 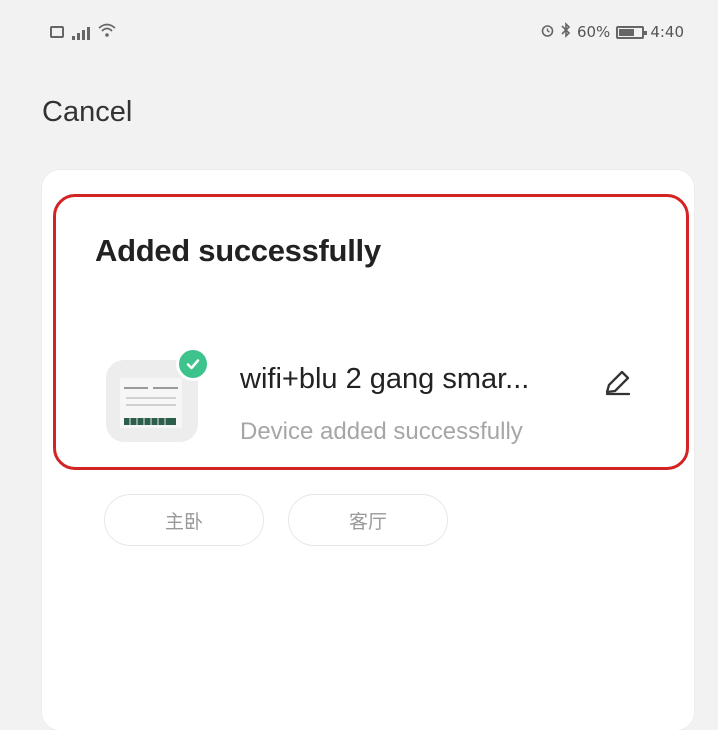 I want to click on wifi-icon, so click(x=107, y=32).